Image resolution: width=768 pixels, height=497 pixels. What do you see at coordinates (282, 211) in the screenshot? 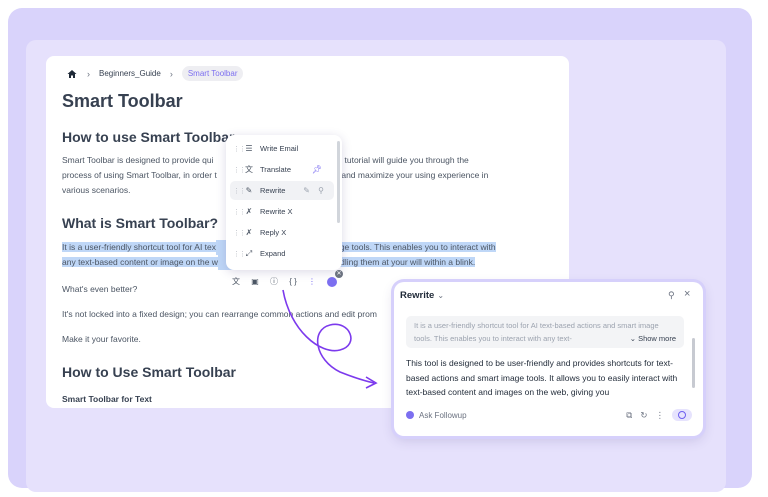
I see `menu-item-rewrite-x: ⋮⋮ ✗ Rewrite X` at bounding box center [282, 211].